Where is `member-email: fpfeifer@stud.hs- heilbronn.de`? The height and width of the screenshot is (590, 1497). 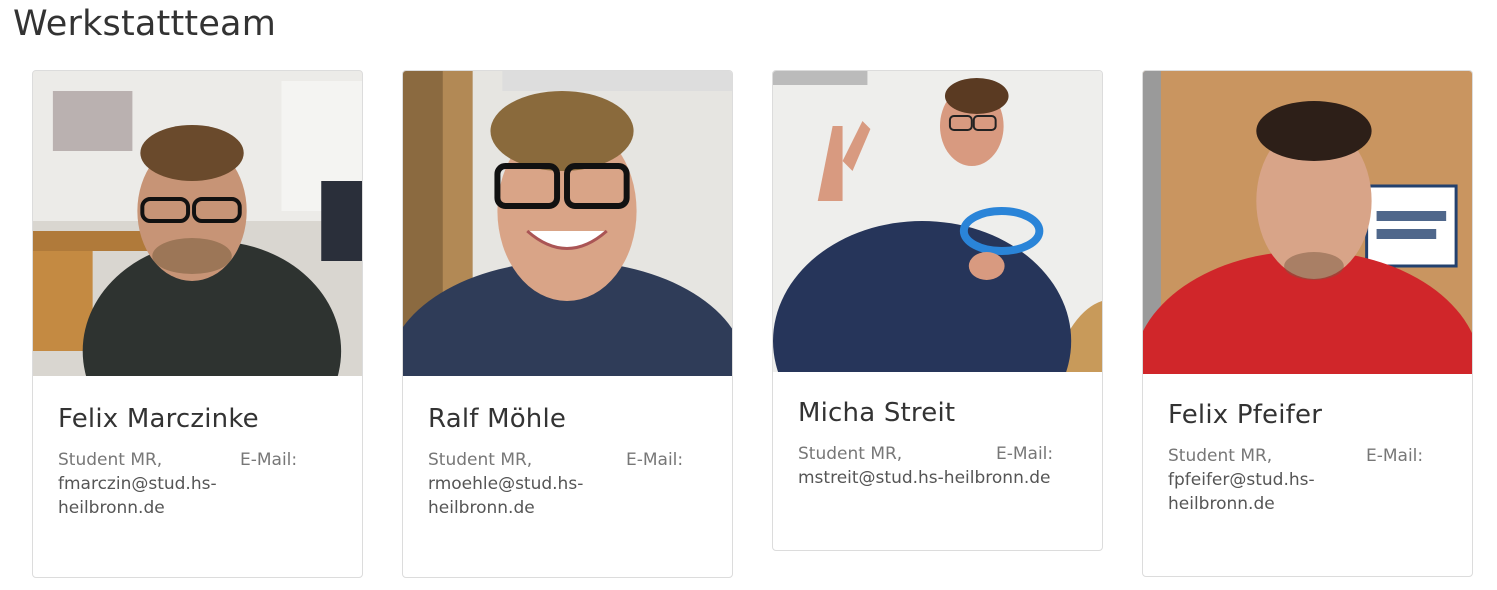
member-email: fpfeifer@stud.hs- heilbronn.de is located at coordinates (1307, 492).